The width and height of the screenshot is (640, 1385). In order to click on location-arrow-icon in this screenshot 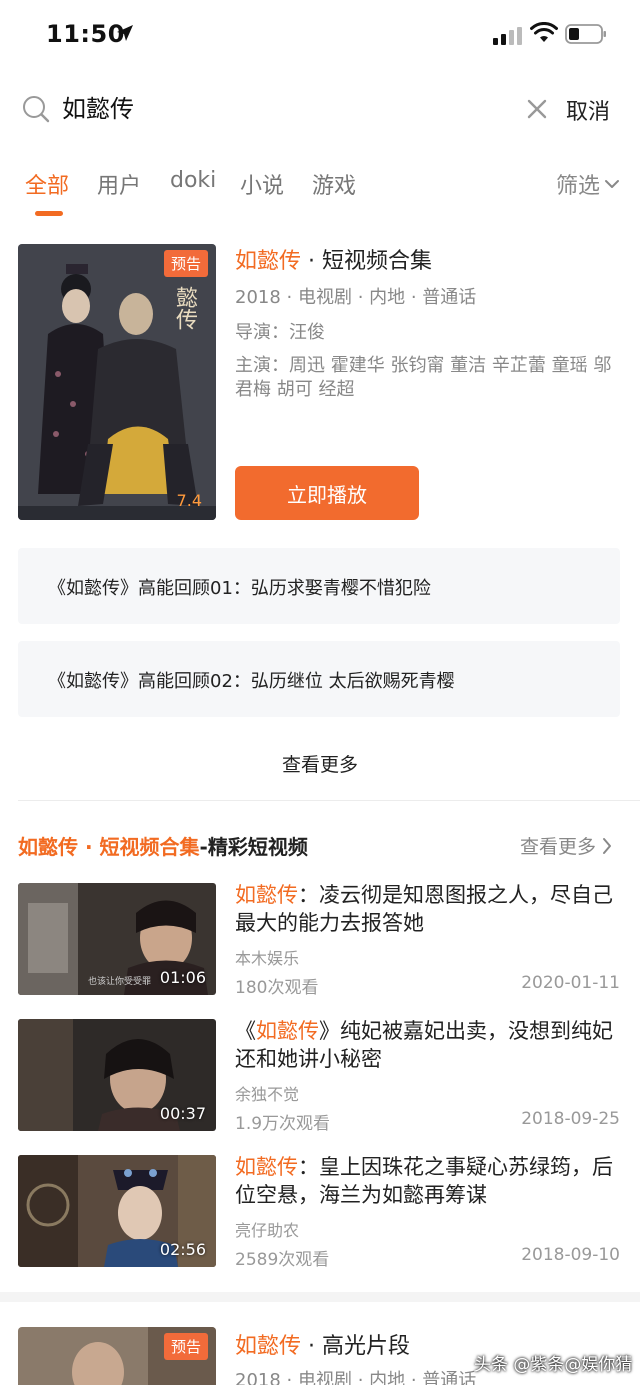, I will do `click(125, 33)`.